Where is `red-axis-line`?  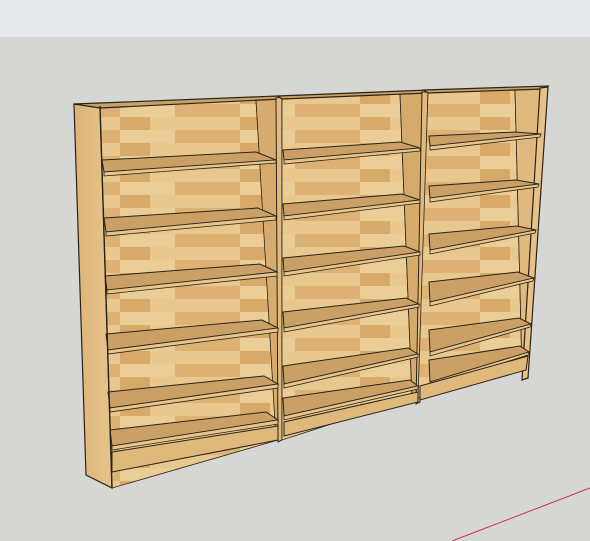 red-axis-line is located at coordinates (520, 514).